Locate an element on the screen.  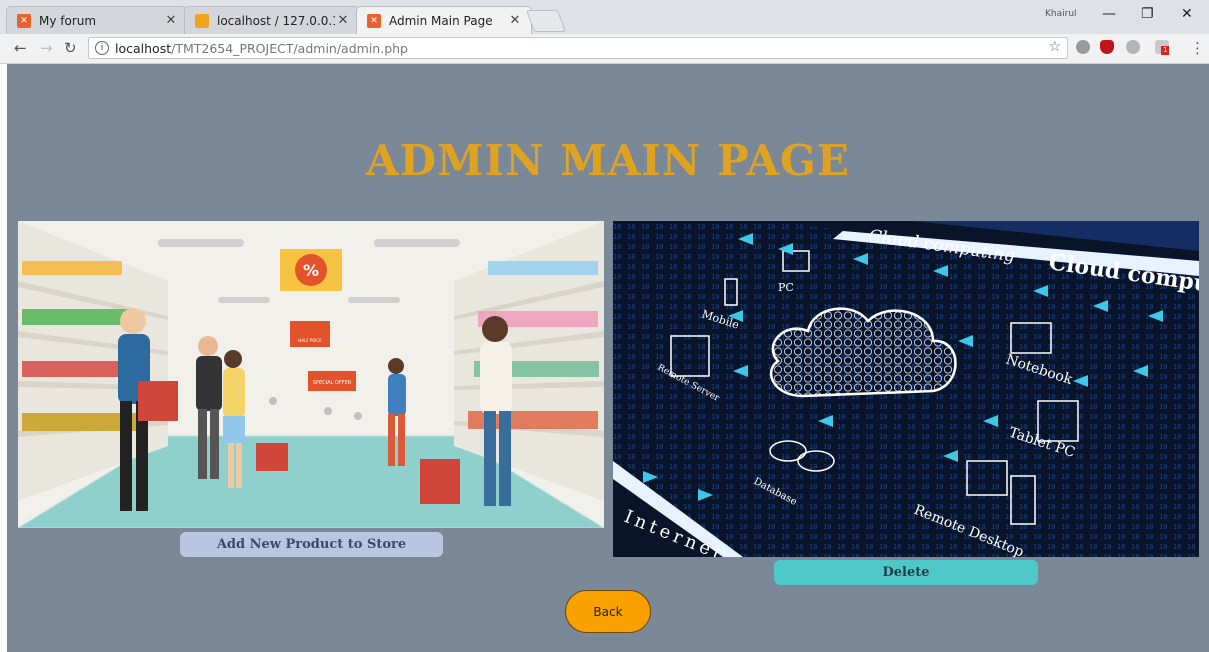
extension-badge: 1 is located at coordinates (1165, 50).